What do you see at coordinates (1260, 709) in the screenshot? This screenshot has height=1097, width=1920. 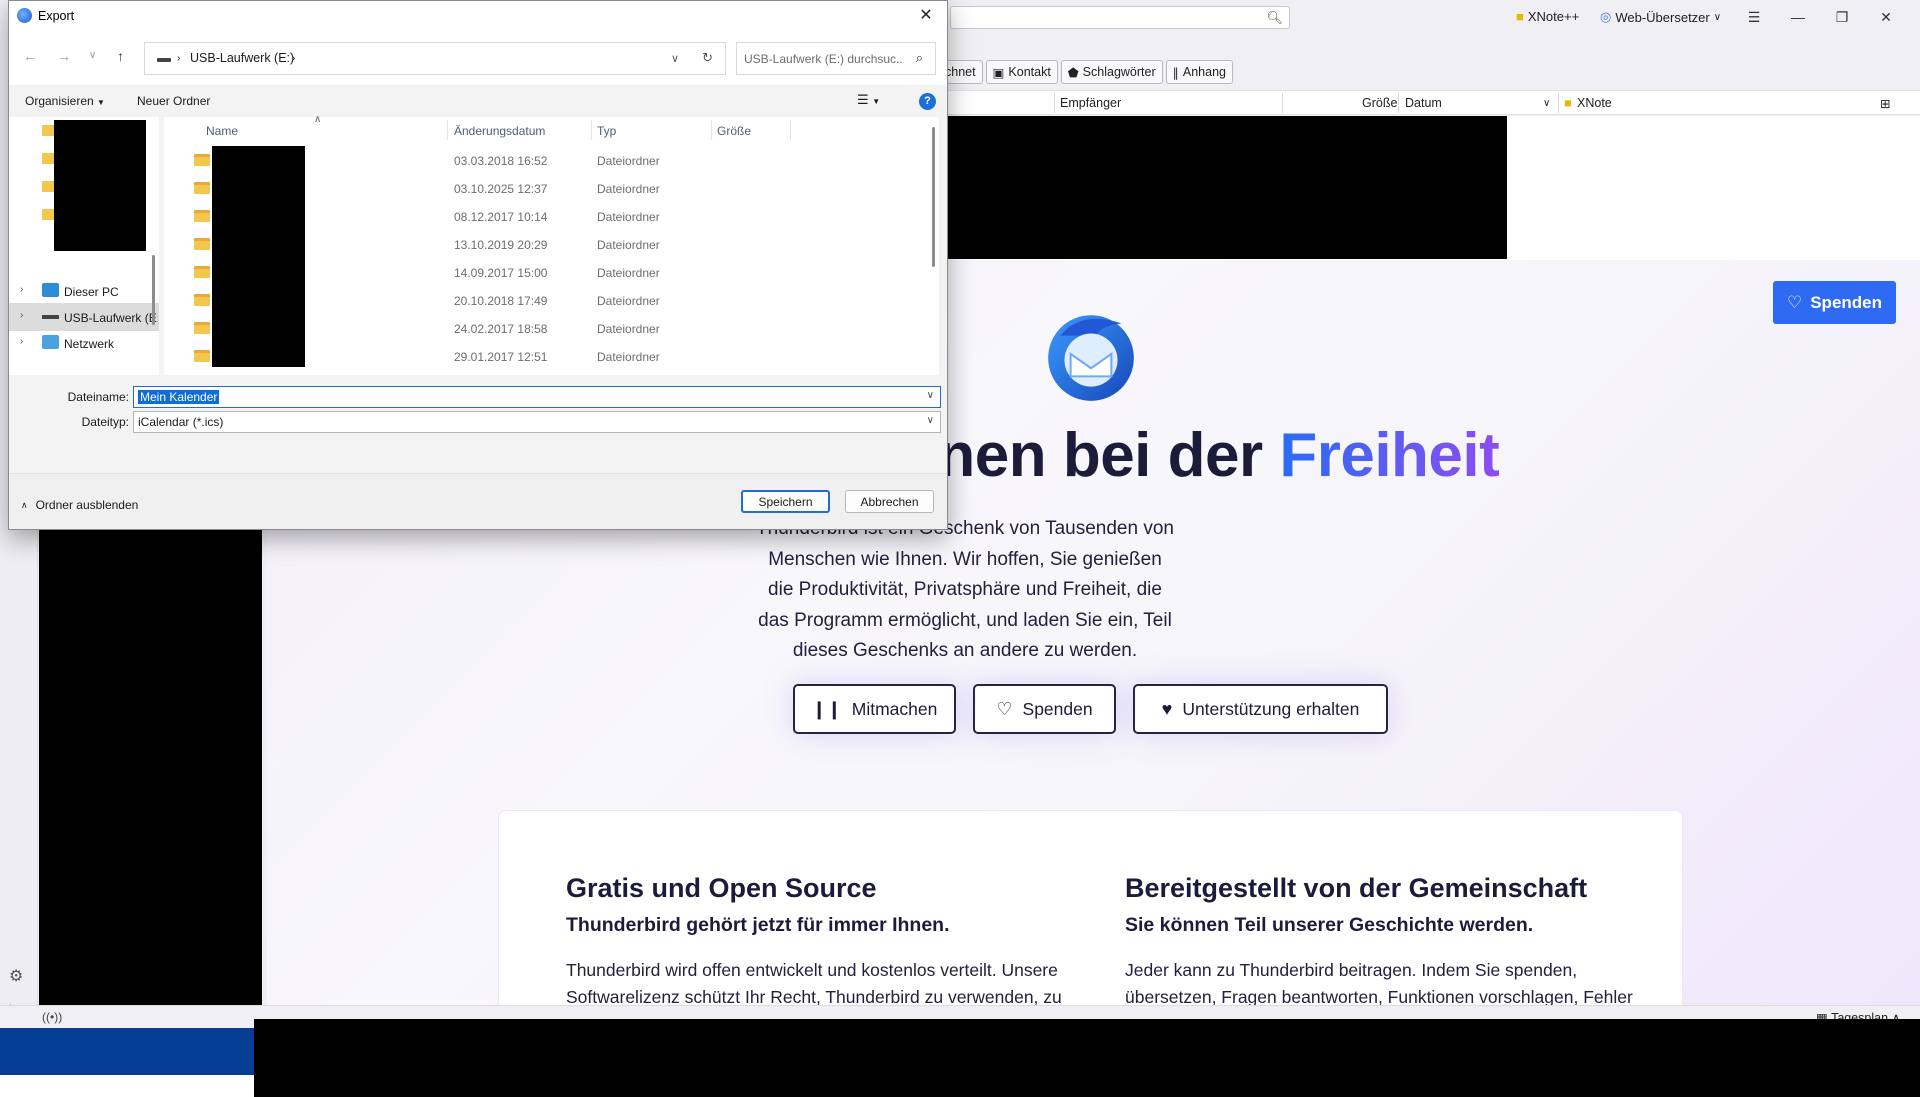 I see `get-support-button: ♥ Unterstützung erhalten` at bounding box center [1260, 709].